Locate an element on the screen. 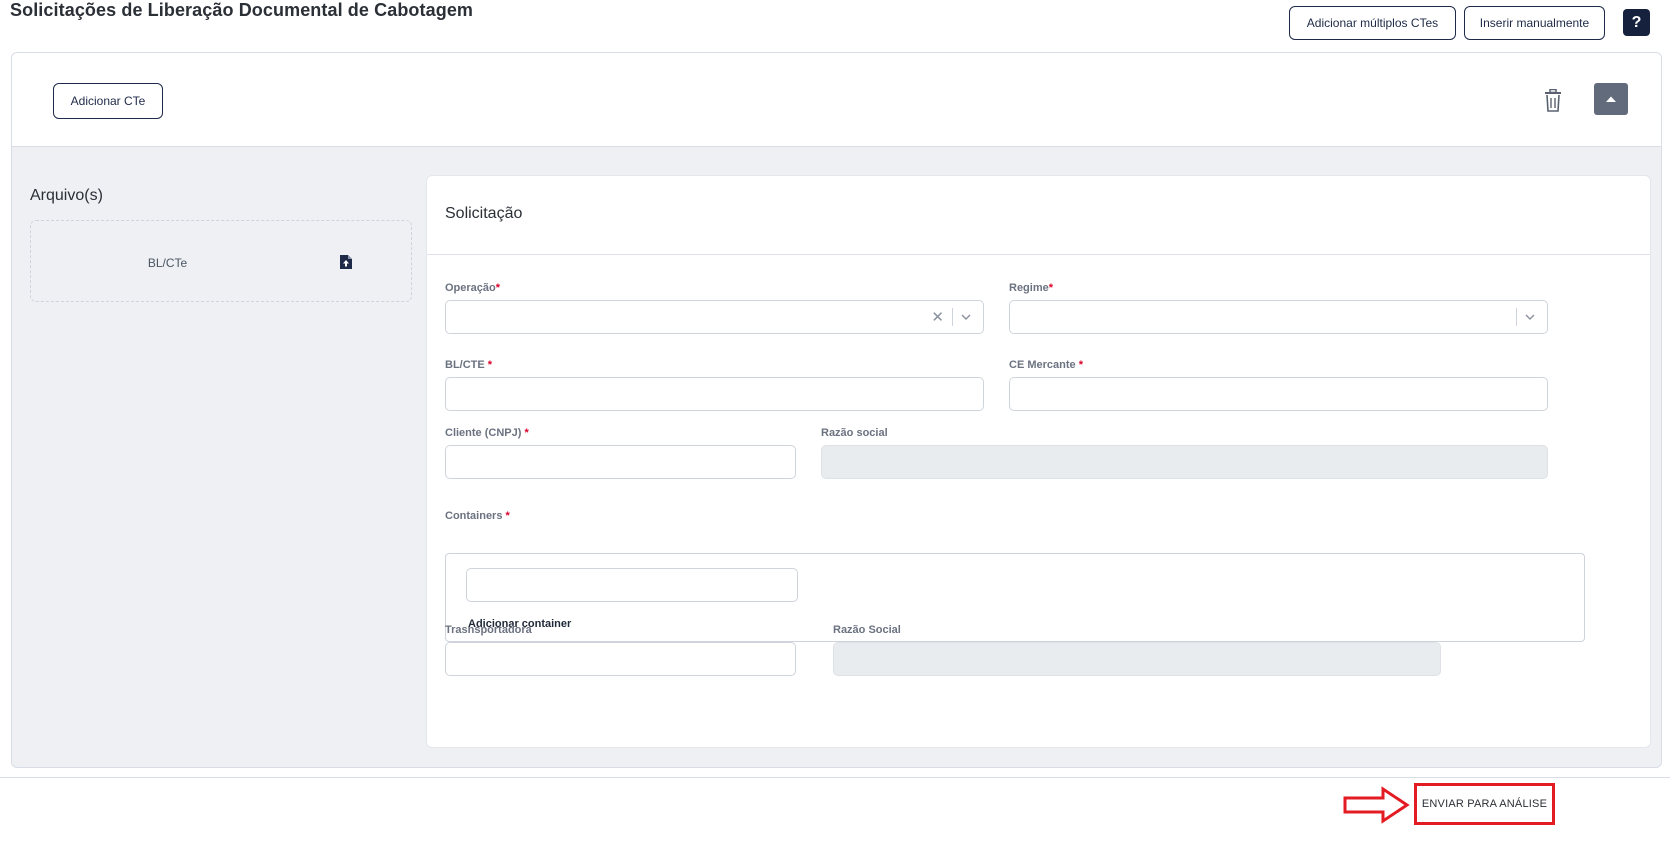  files-section-title: Arquivo(s) is located at coordinates (66, 195).